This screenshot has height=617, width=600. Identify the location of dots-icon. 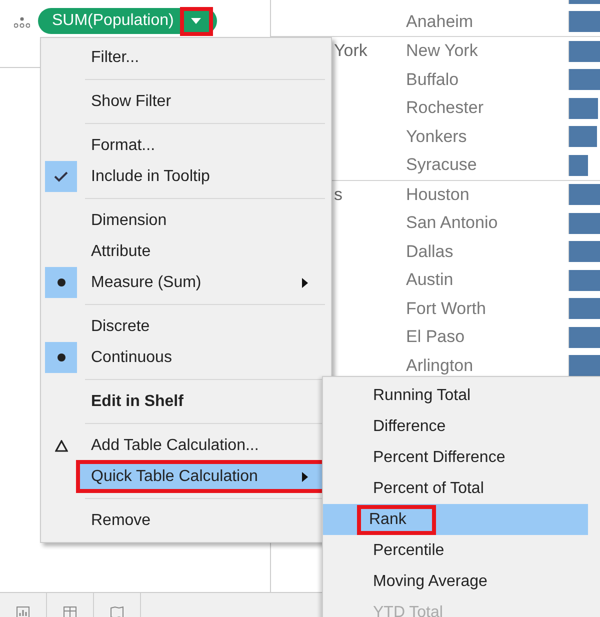
(22, 22).